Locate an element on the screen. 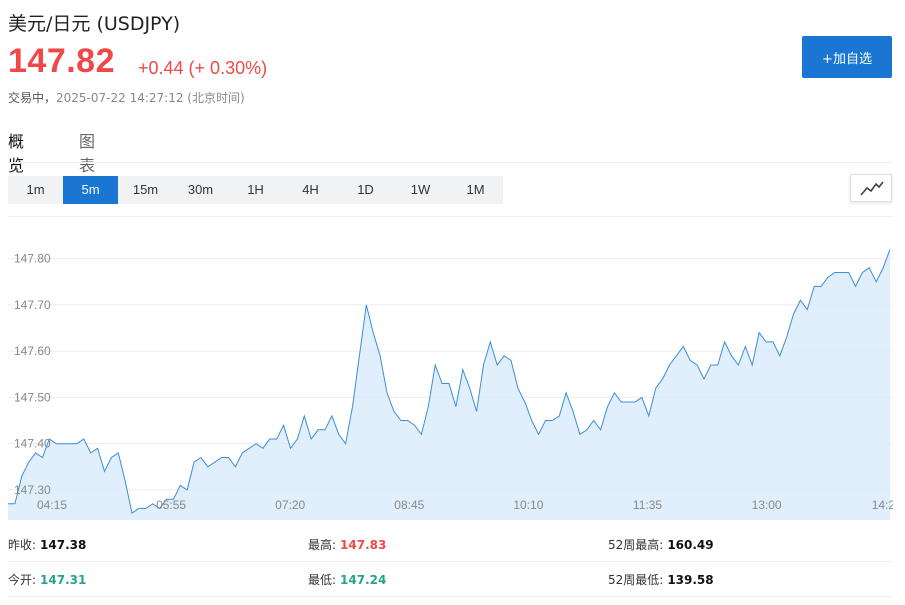  x-tick-label: 14:2 is located at coordinates (882, 505).